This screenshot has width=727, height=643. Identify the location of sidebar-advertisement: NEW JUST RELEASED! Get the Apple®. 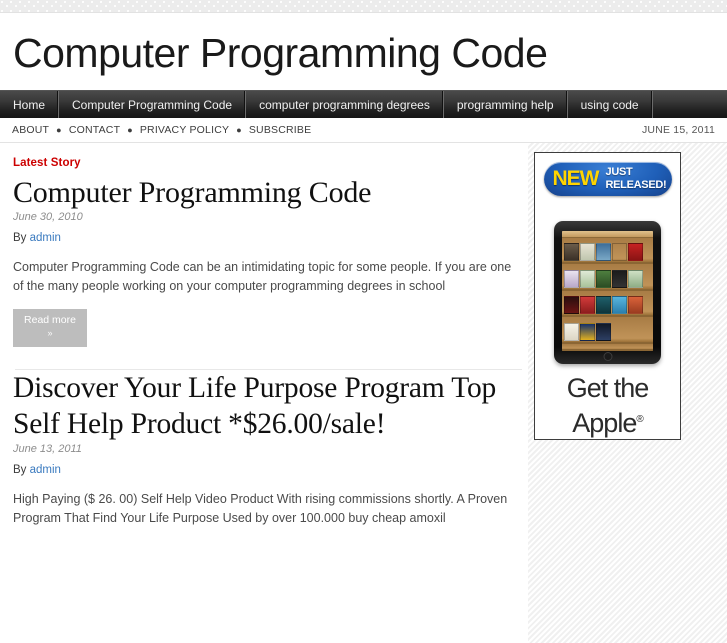
(607, 296).